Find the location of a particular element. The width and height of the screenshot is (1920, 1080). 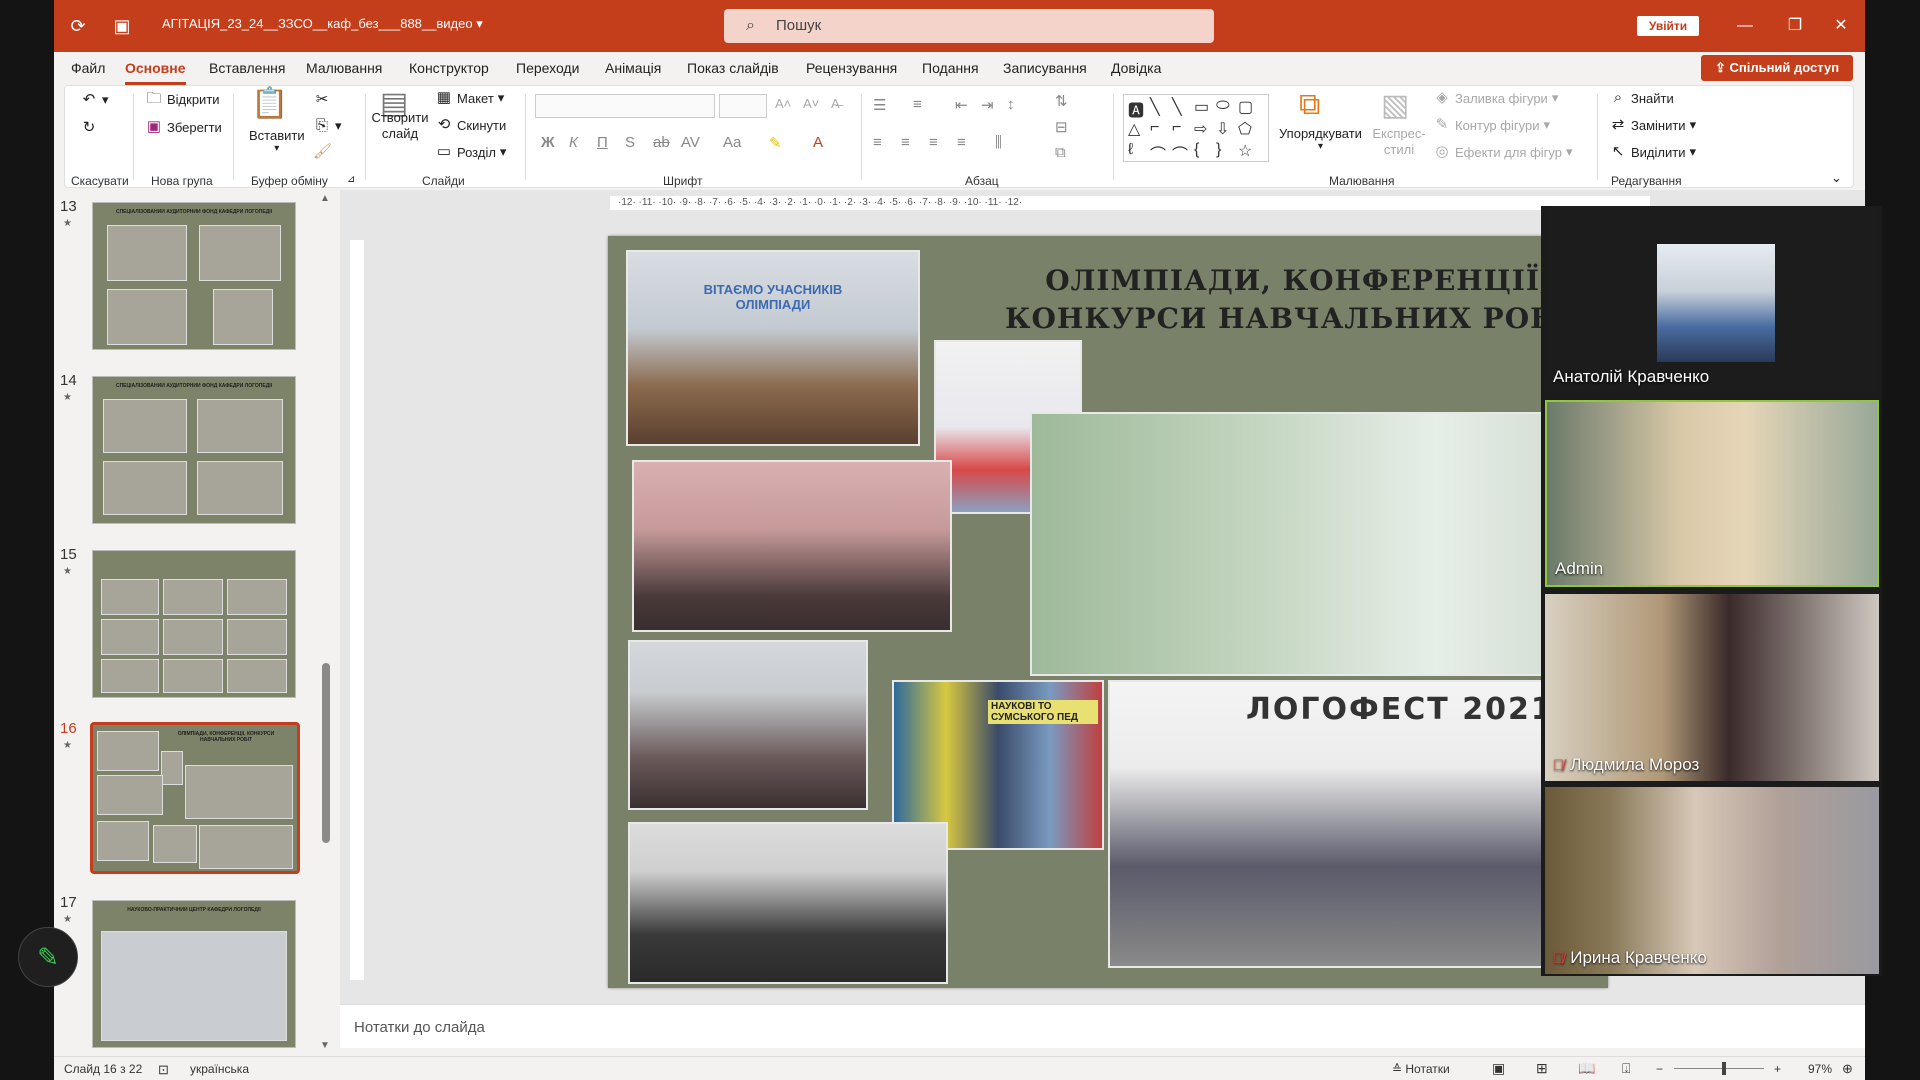

menu-slideshow: Показ слайдів is located at coordinates (733, 68).